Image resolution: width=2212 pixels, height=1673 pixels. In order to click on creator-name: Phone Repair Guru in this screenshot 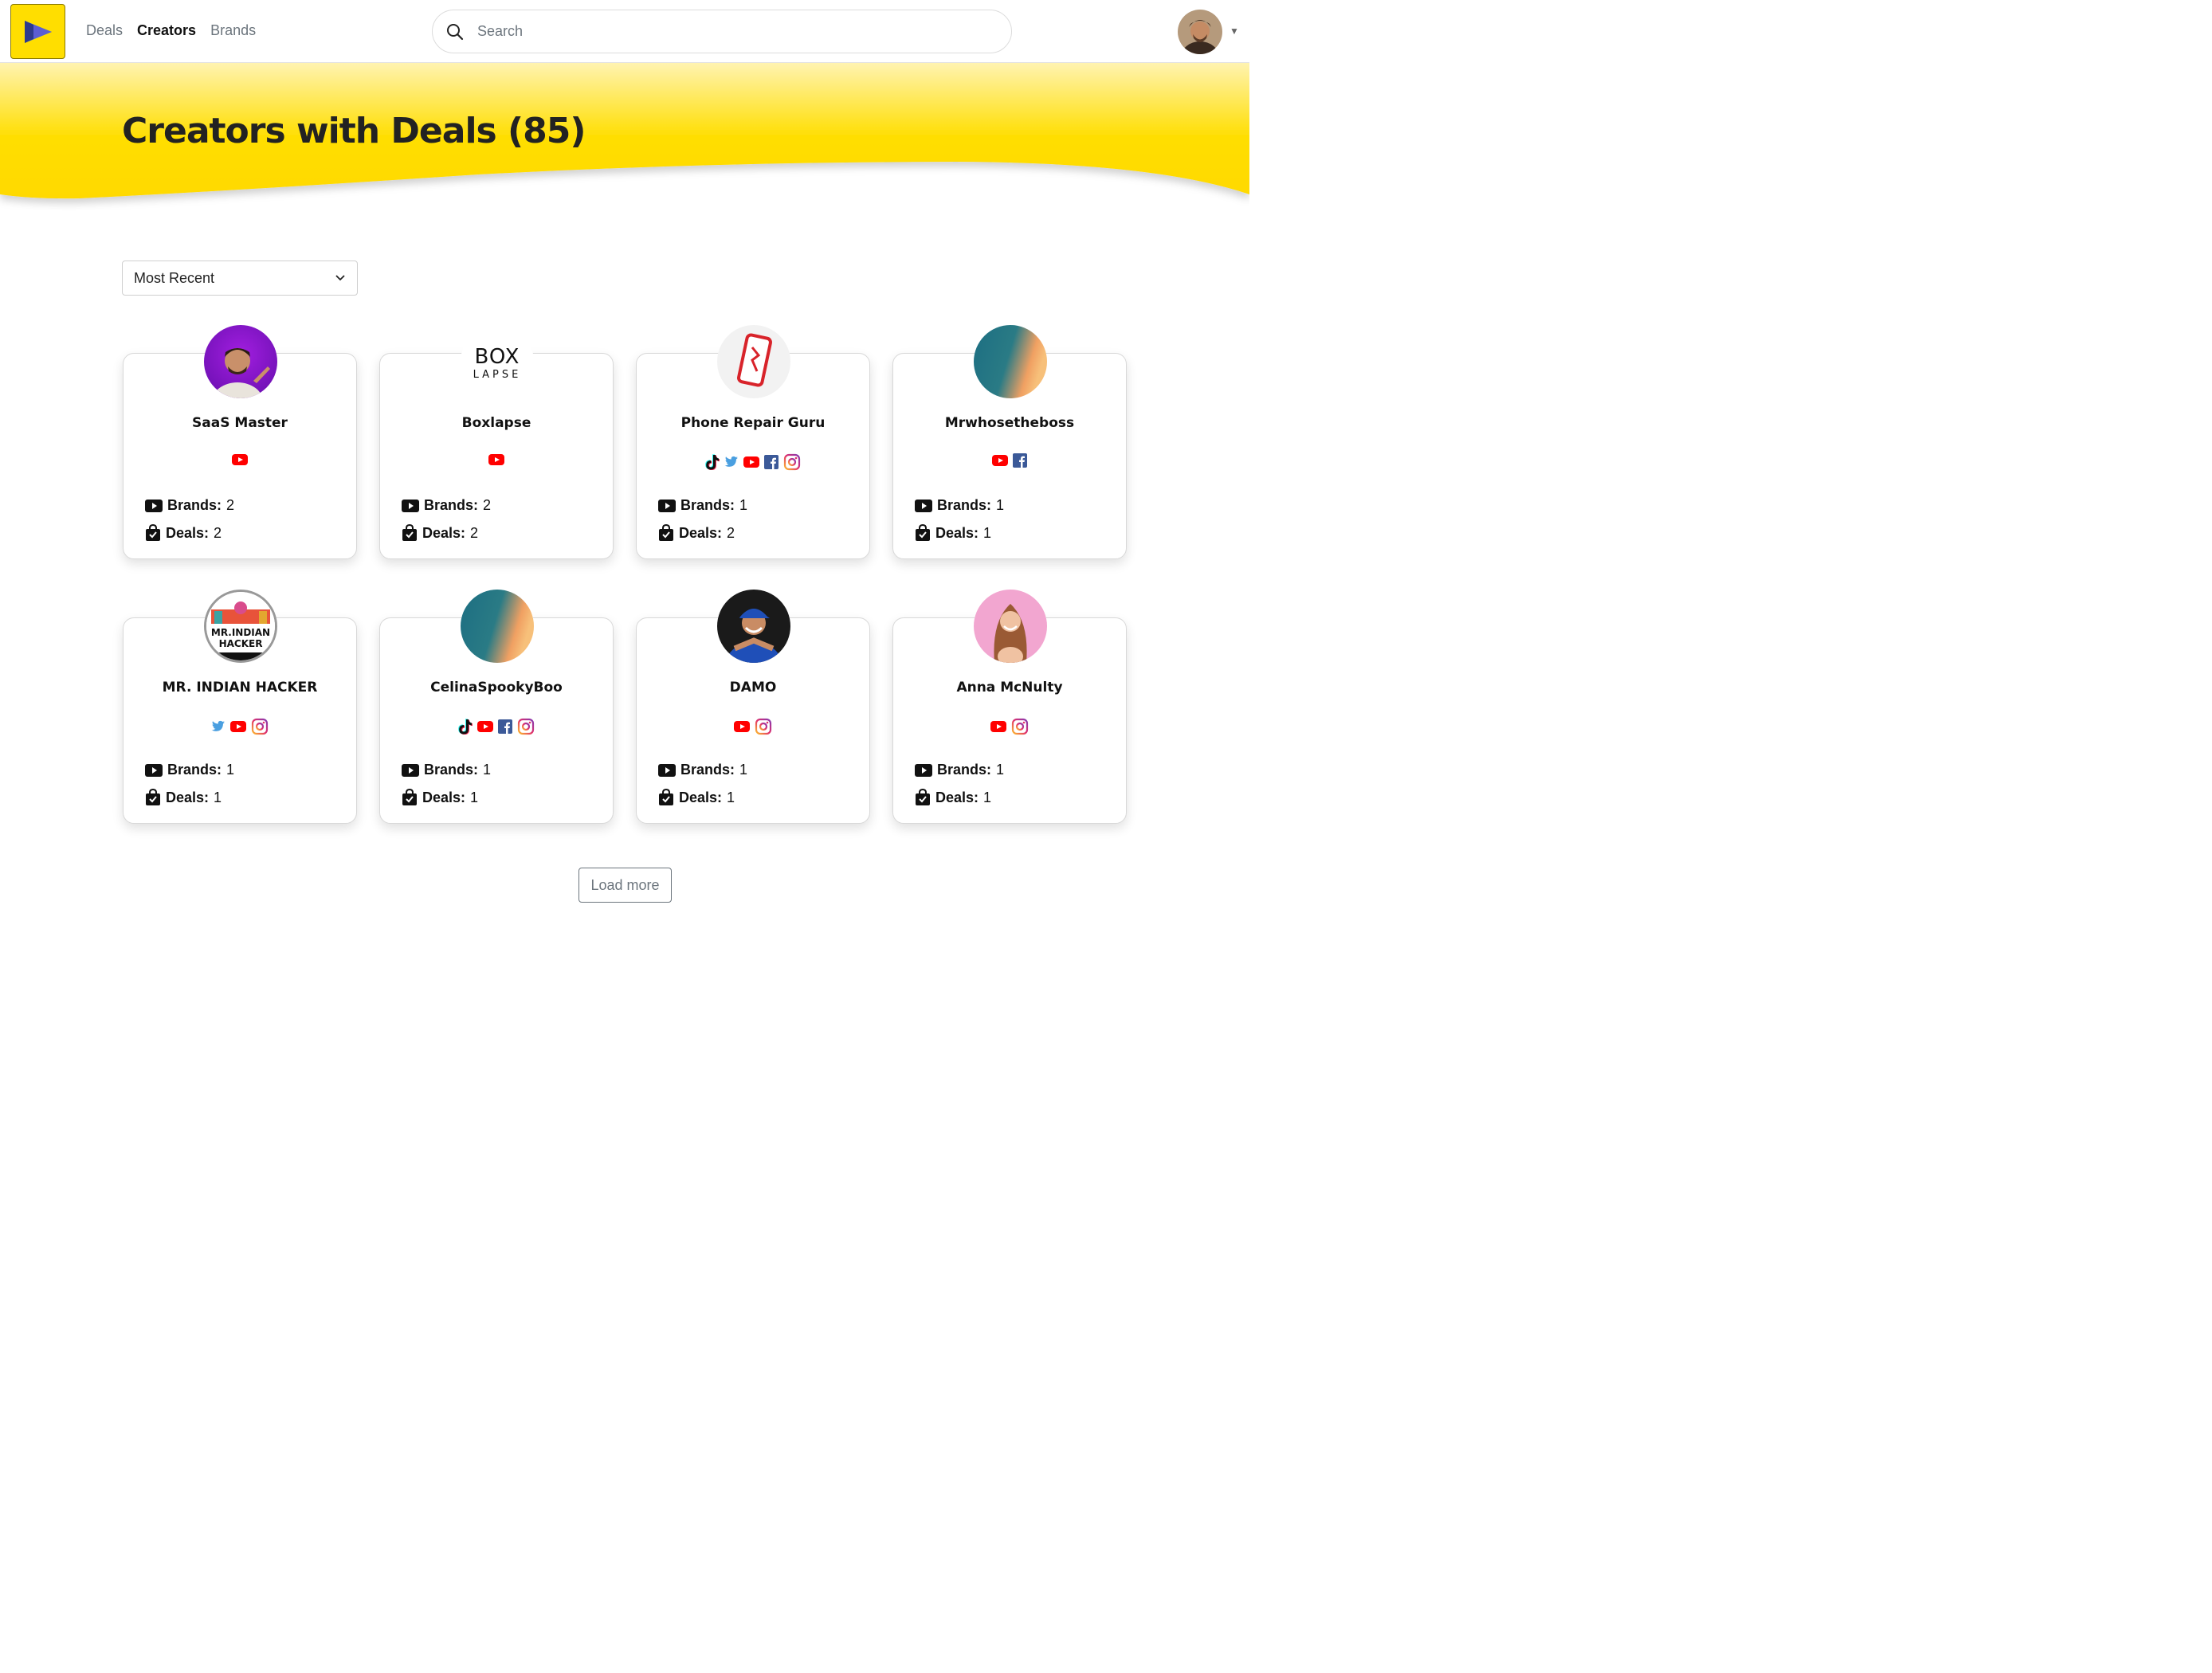, I will do `click(753, 423)`.